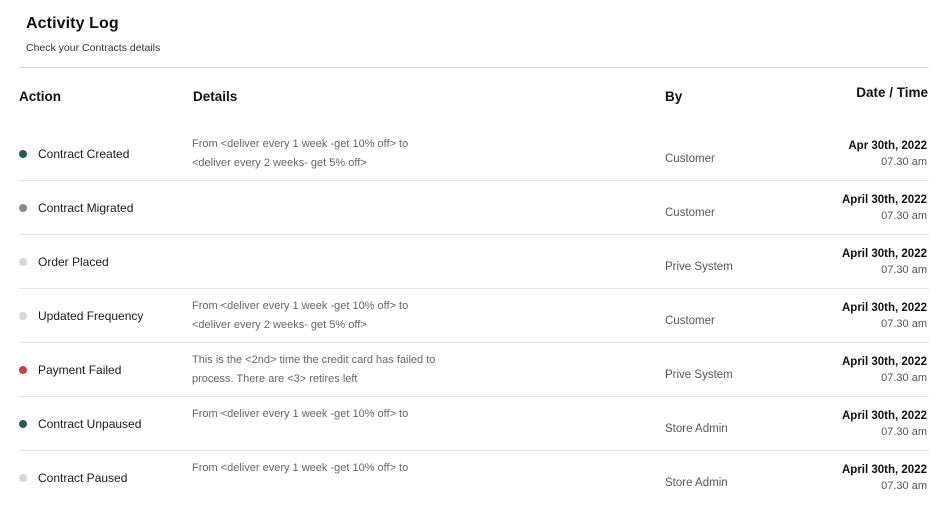  Describe the element at coordinates (275, 379) in the screenshot. I see `details-line: process. There are <3> retires left` at that location.